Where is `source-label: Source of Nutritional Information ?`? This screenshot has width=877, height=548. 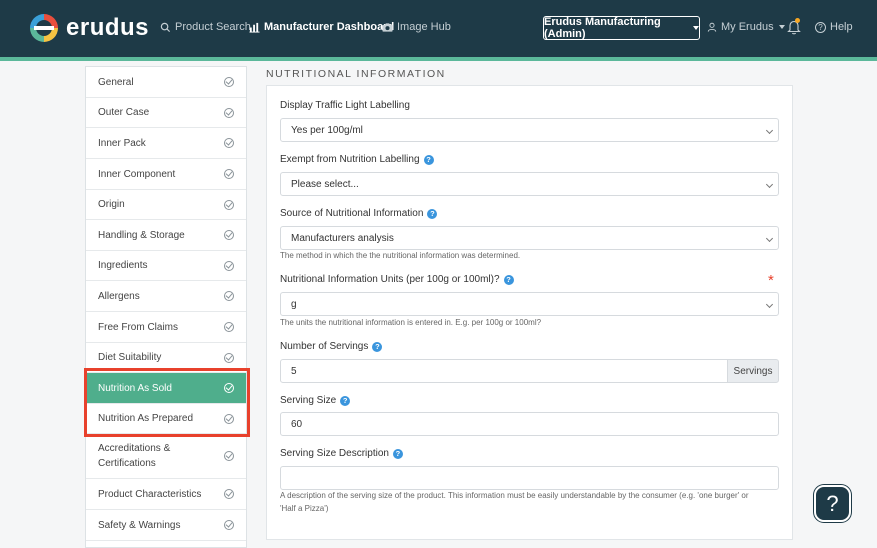
source-label: Source of Nutritional Information ? is located at coordinates (359, 213).